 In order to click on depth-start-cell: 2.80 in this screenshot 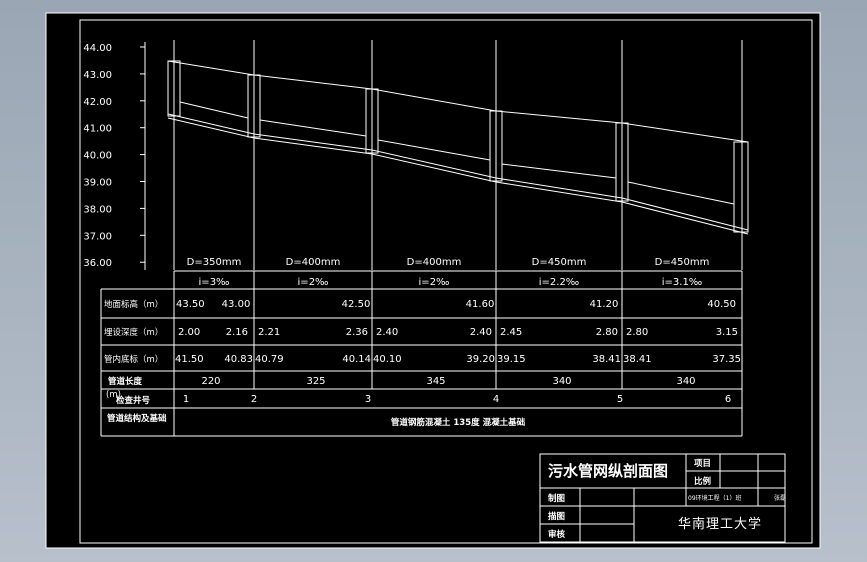, I will do `click(637, 332)`.